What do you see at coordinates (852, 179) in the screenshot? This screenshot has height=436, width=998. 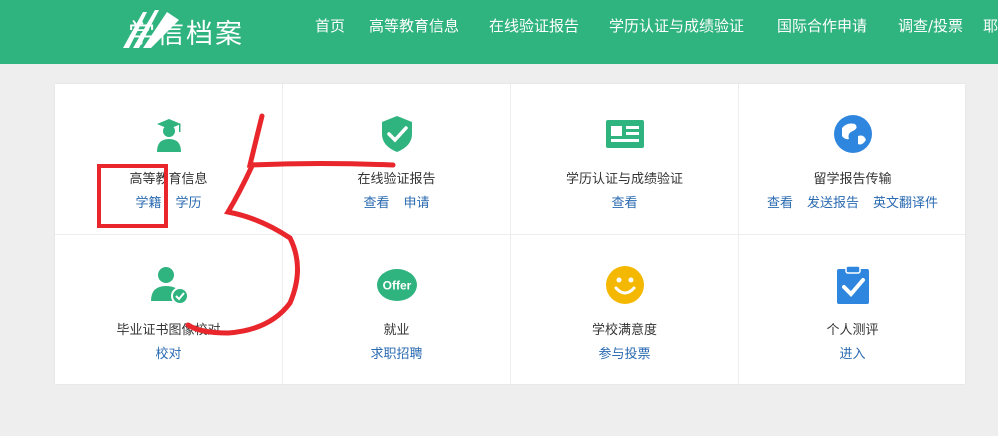 I see `service-title: 留学报告传输` at bounding box center [852, 179].